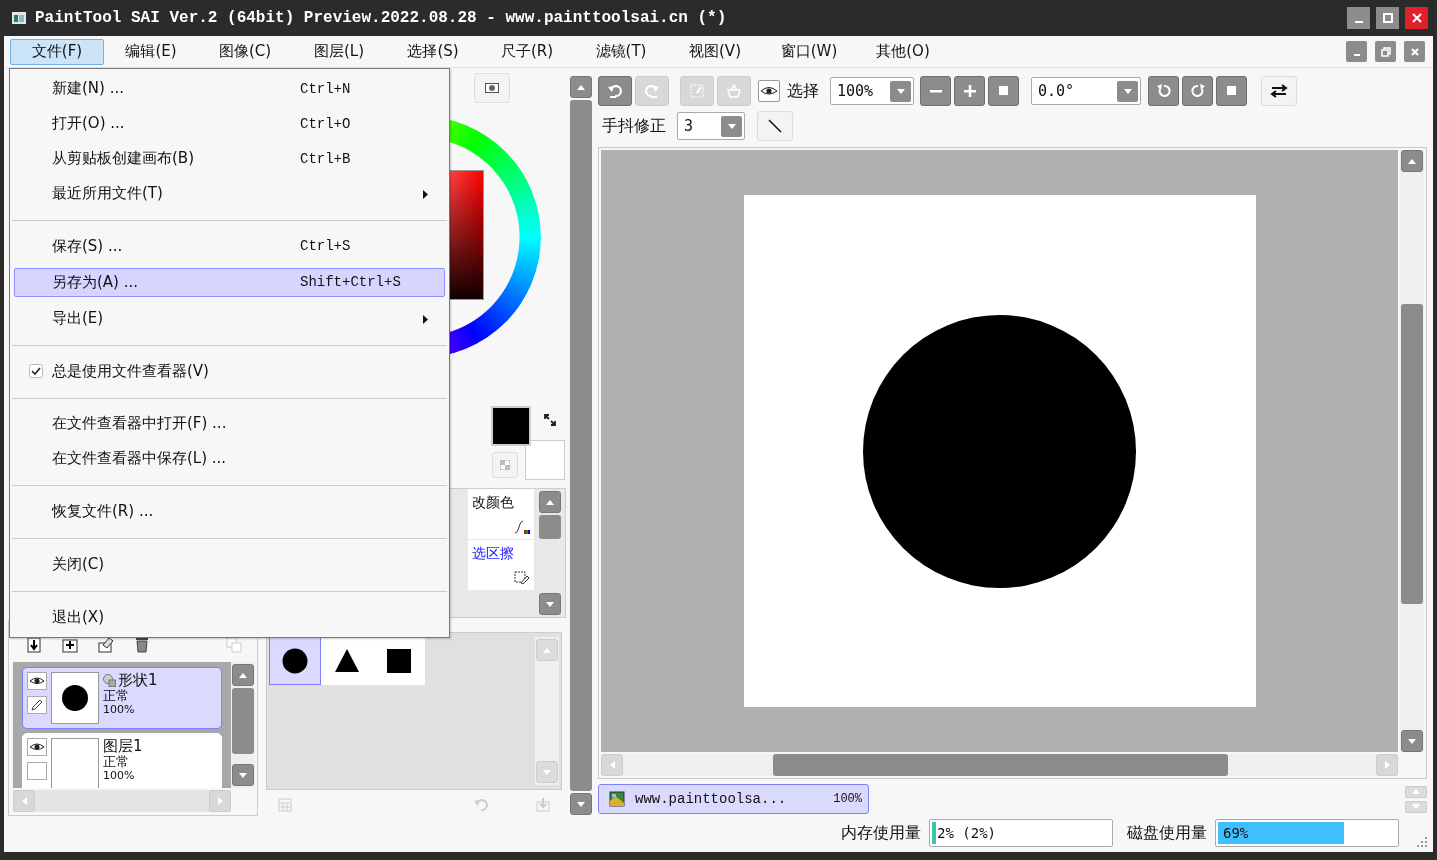  What do you see at coordinates (229, 88) in the screenshot?
I see `menu-entry: 新建(N) ... Ctrl+N` at bounding box center [229, 88].